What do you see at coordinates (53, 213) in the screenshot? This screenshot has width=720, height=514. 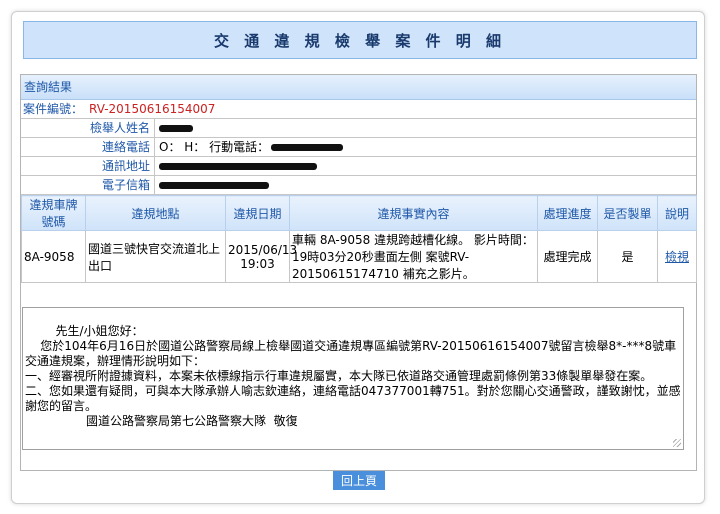 I see `col-header-plate: 違規車牌號碼` at bounding box center [53, 213].